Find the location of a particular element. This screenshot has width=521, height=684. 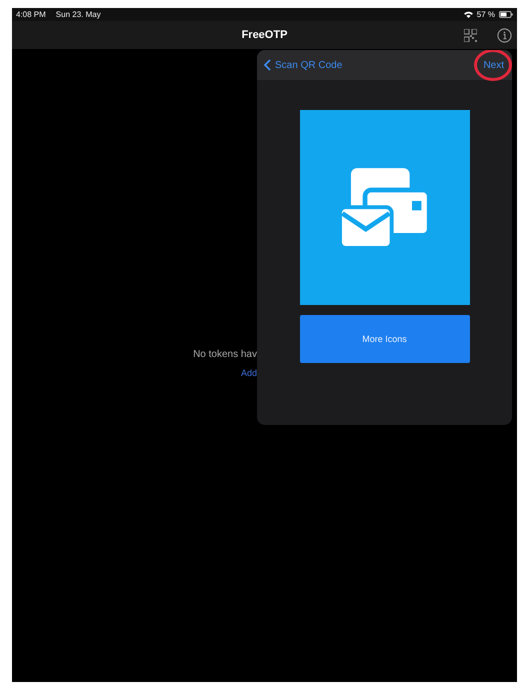

qr-code-icon is located at coordinates (470, 35).